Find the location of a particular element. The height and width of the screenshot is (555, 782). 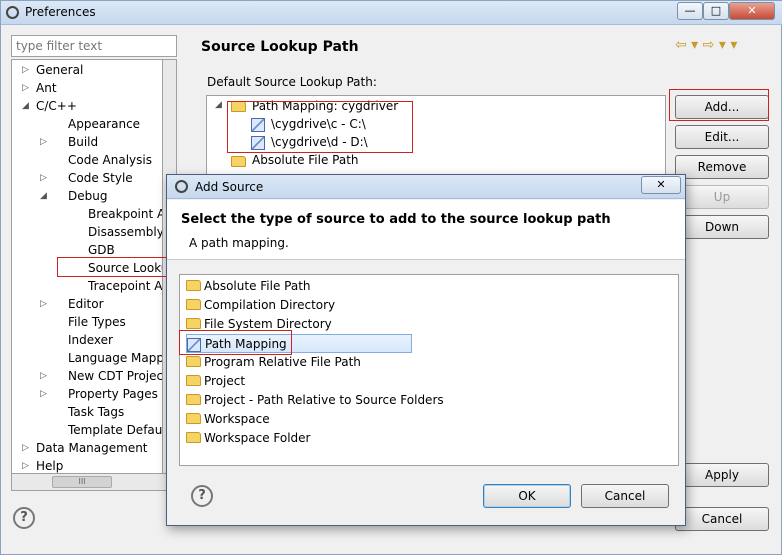

maximize-button: □ is located at coordinates (716, 11).